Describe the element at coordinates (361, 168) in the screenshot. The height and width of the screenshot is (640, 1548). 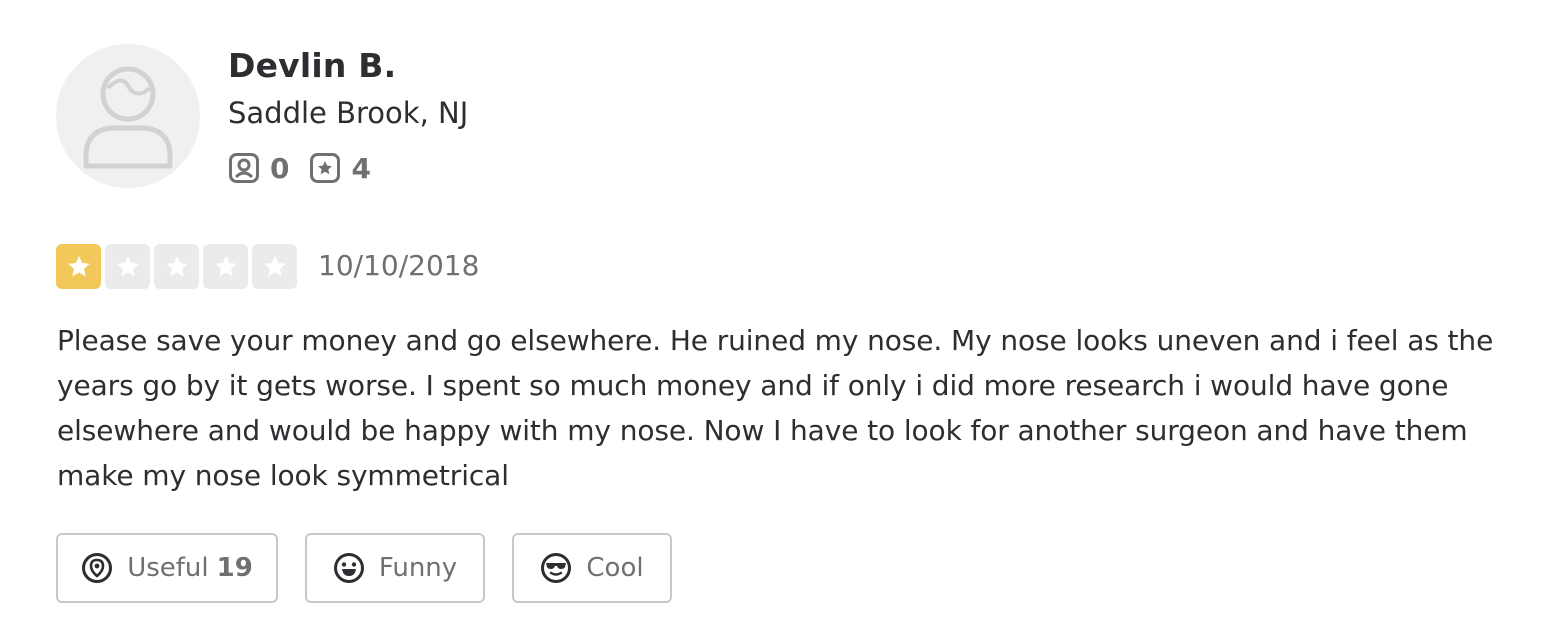
I see `reviews-count: 4` at that location.